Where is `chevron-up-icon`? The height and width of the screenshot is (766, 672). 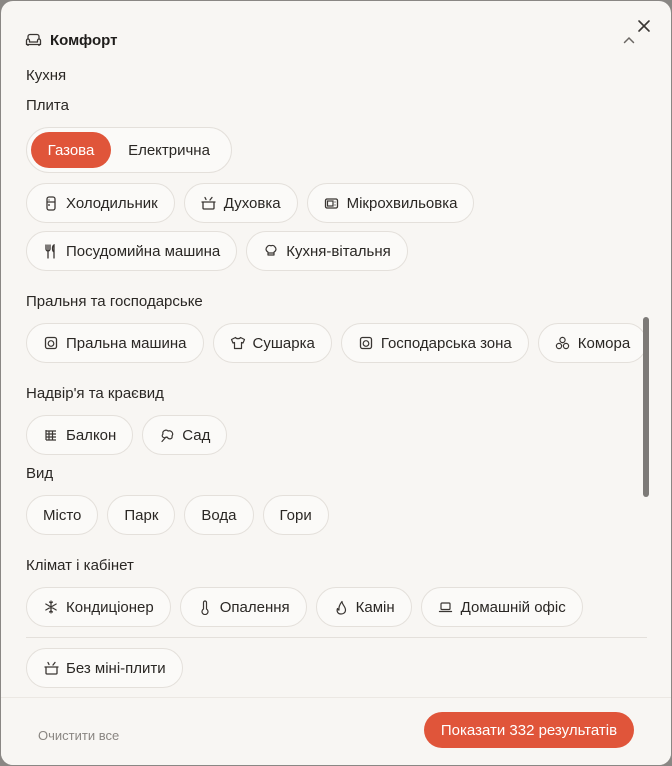
chevron-up-icon is located at coordinates (629, 40).